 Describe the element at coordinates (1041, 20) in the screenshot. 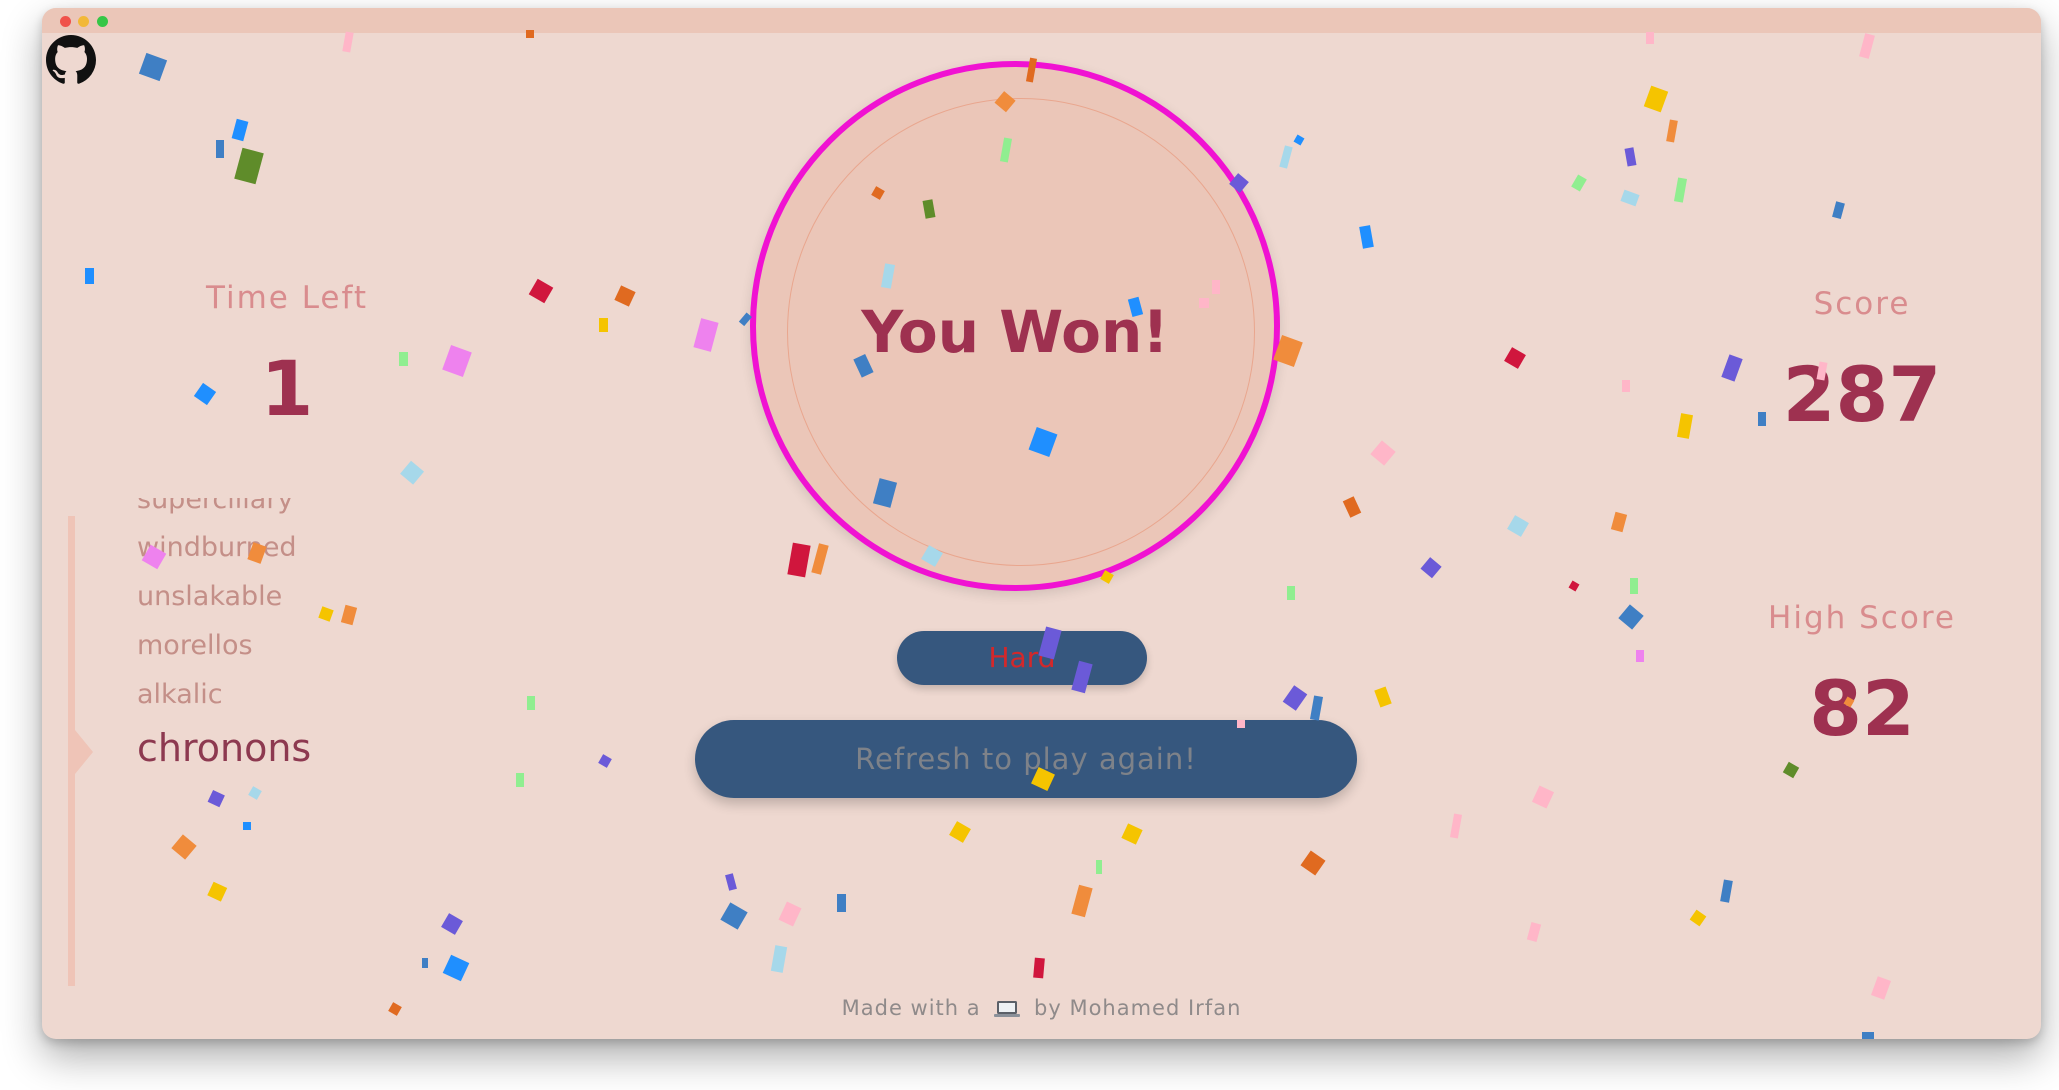

I see `title-bar` at that location.